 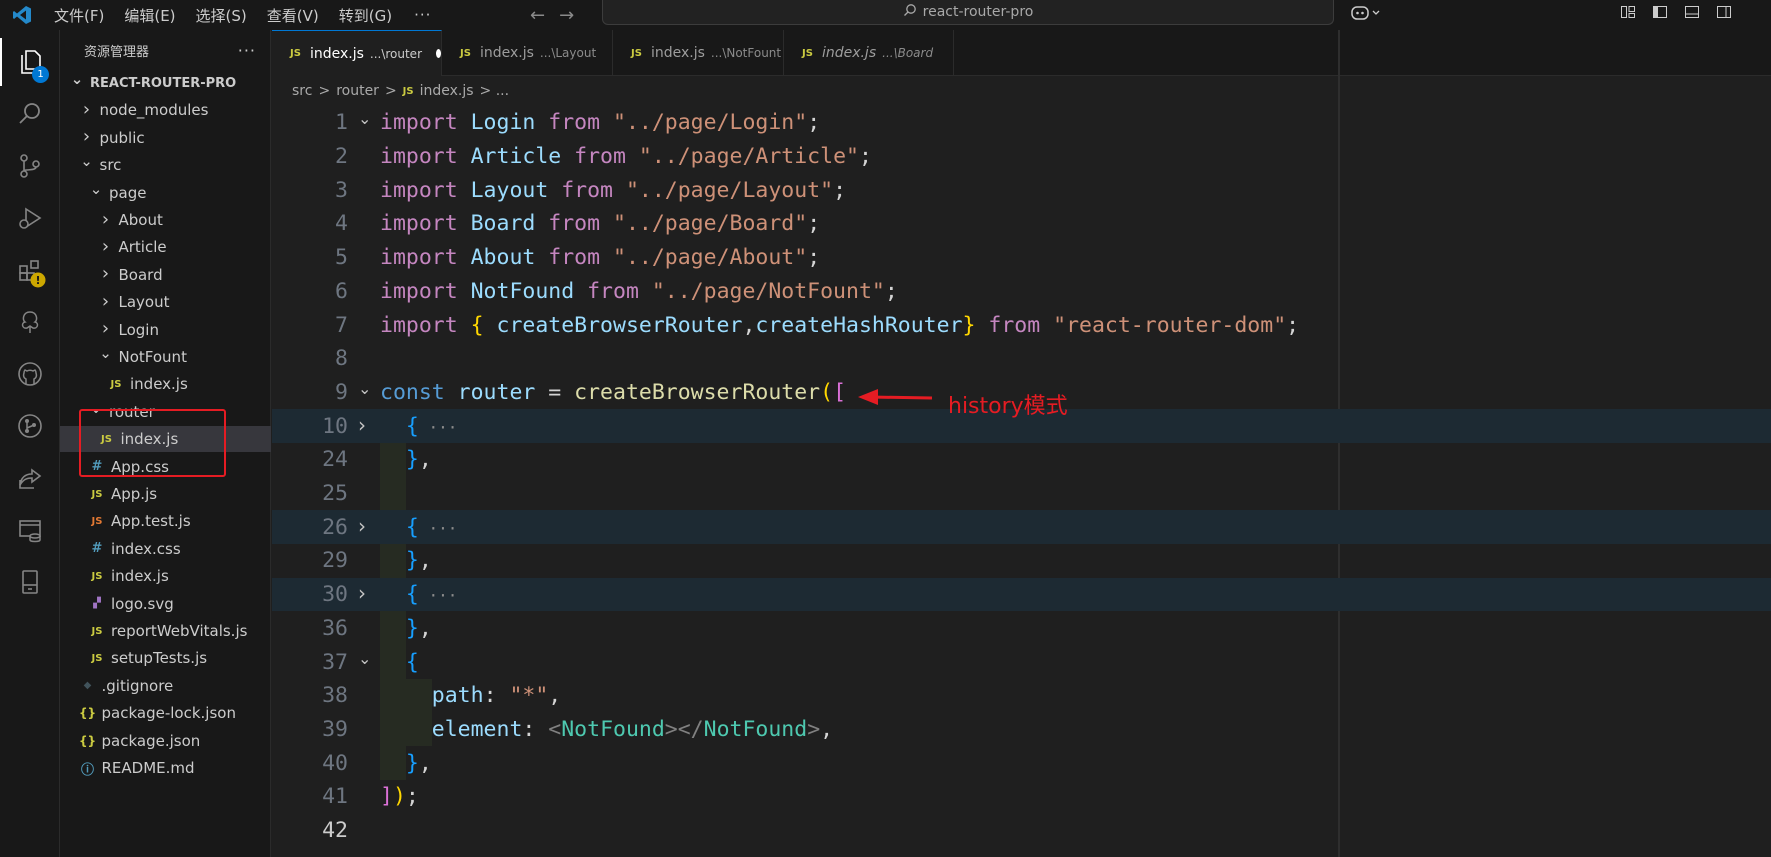 What do you see at coordinates (1366, 15) in the screenshot?
I see `copilot-icon` at bounding box center [1366, 15].